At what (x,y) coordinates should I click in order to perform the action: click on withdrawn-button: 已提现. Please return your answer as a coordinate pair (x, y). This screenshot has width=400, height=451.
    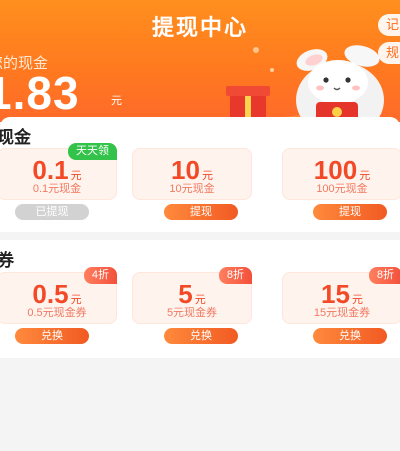
    Looking at the image, I should click on (52, 212).